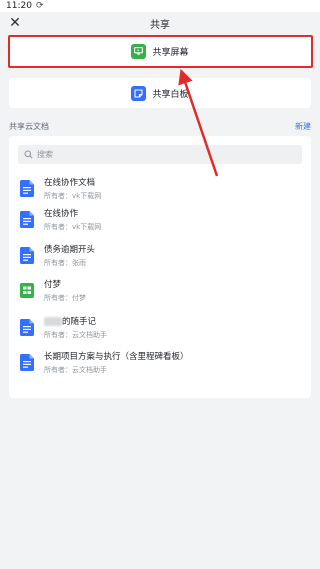  Describe the element at coordinates (53, 284) in the screenshot. I see `doc-name: 付梦` at that location.